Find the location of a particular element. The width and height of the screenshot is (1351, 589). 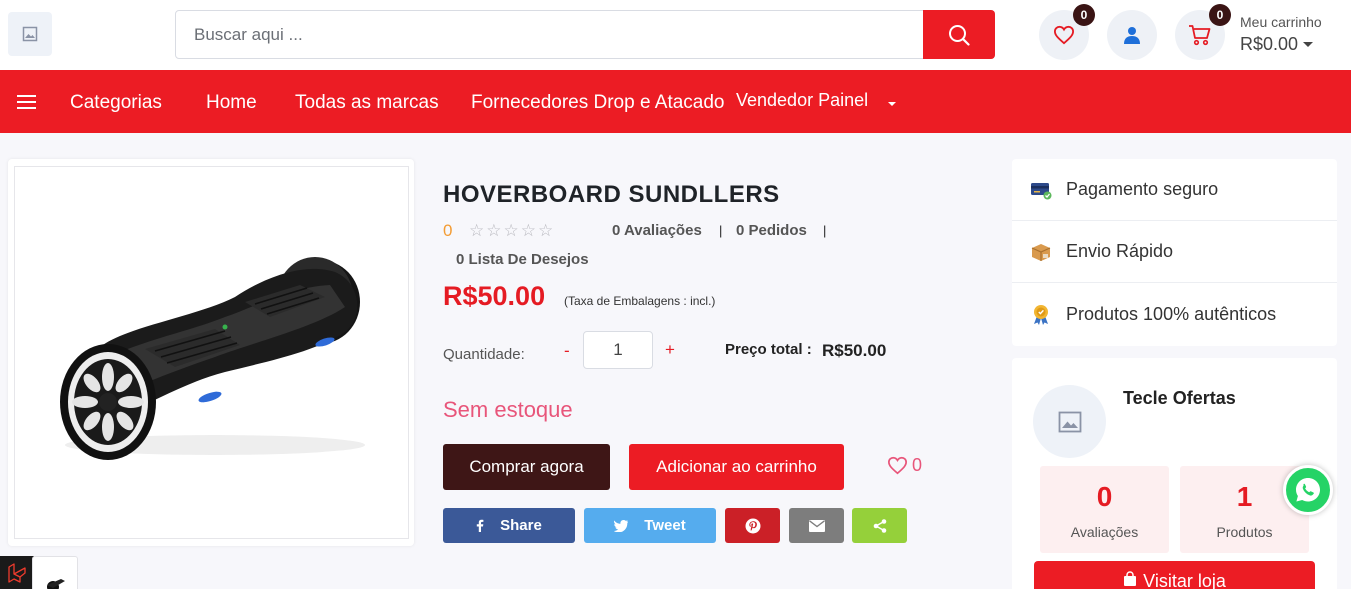

share-sharethis-button is located at coordinates (879, 525).